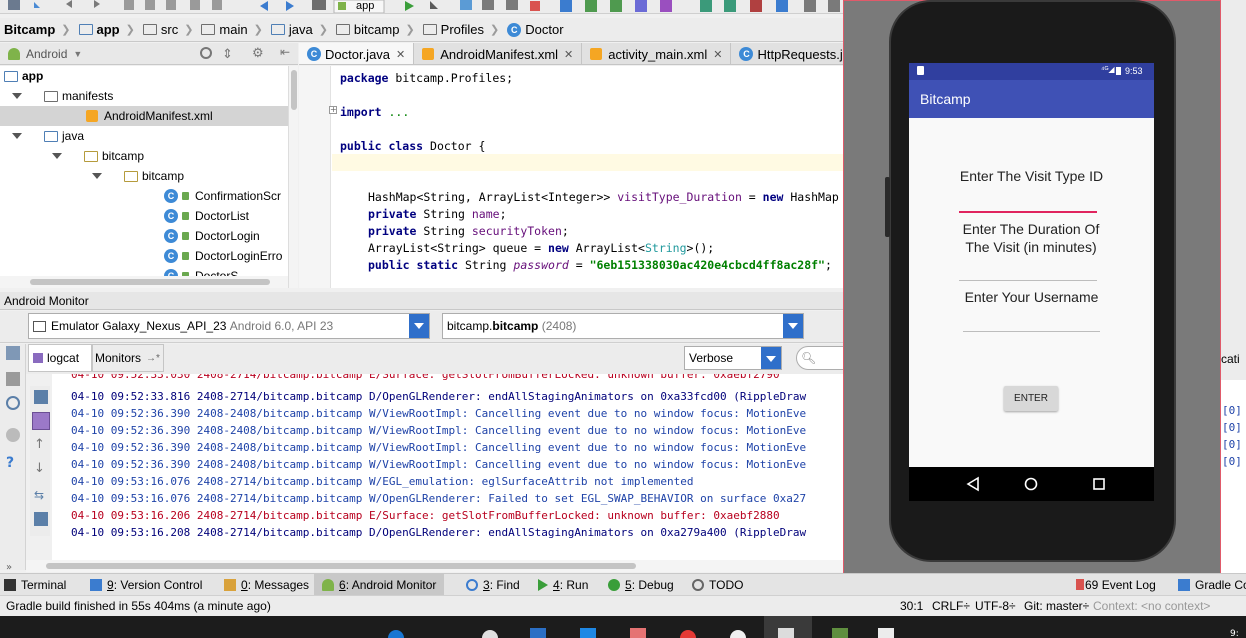 This screenshot has height=638, width=1246. I want to click on tool-event-log: 69 Event Log, so click(1116, 584).